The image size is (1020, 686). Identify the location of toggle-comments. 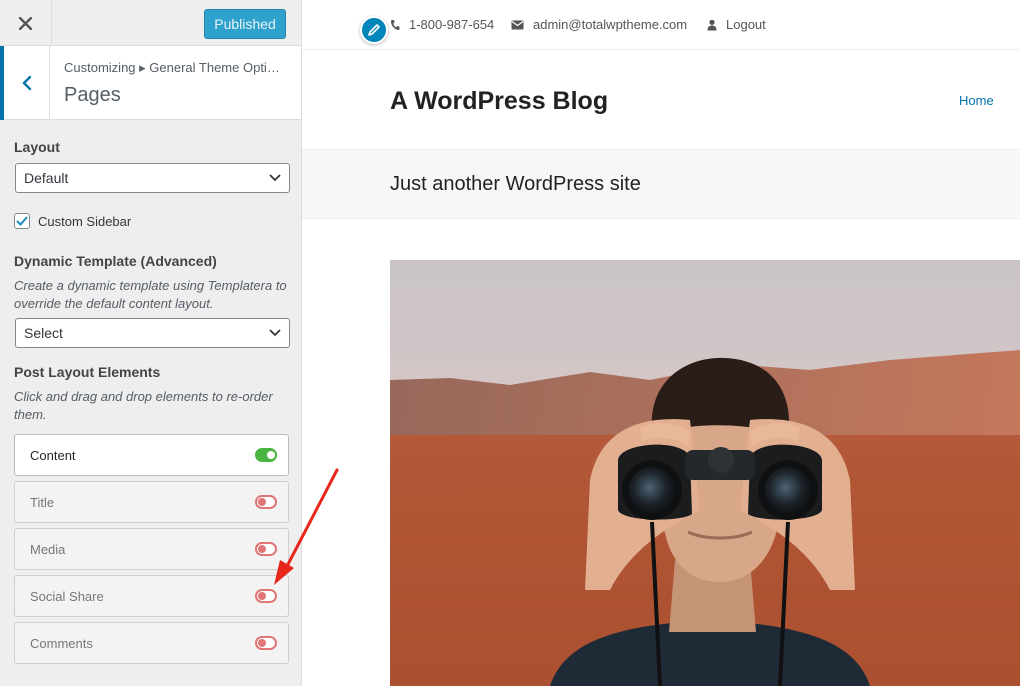
(266, 643).